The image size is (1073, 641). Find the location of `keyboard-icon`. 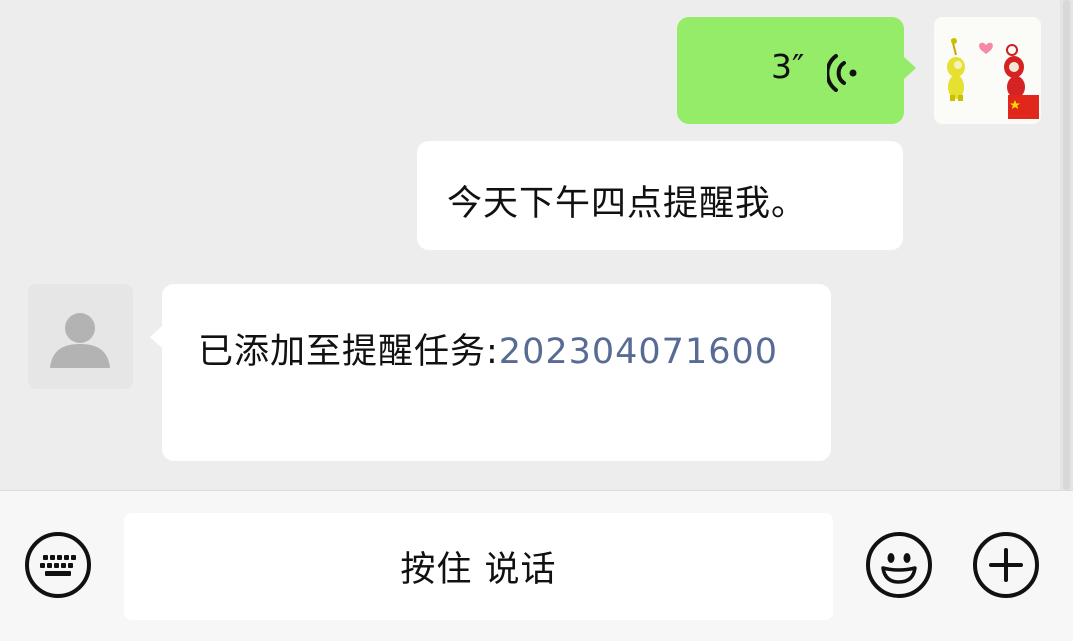

keyboard-icon is located at coordinates (58, 565).